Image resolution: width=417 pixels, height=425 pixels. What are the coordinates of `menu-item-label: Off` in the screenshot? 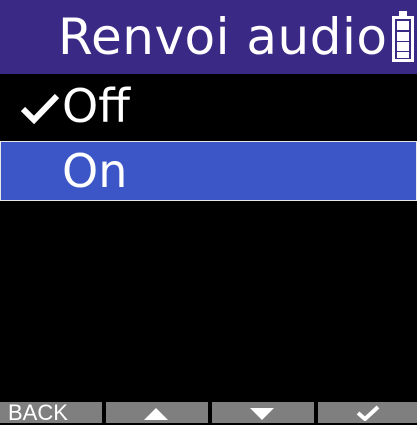 It's located at (96, 106).